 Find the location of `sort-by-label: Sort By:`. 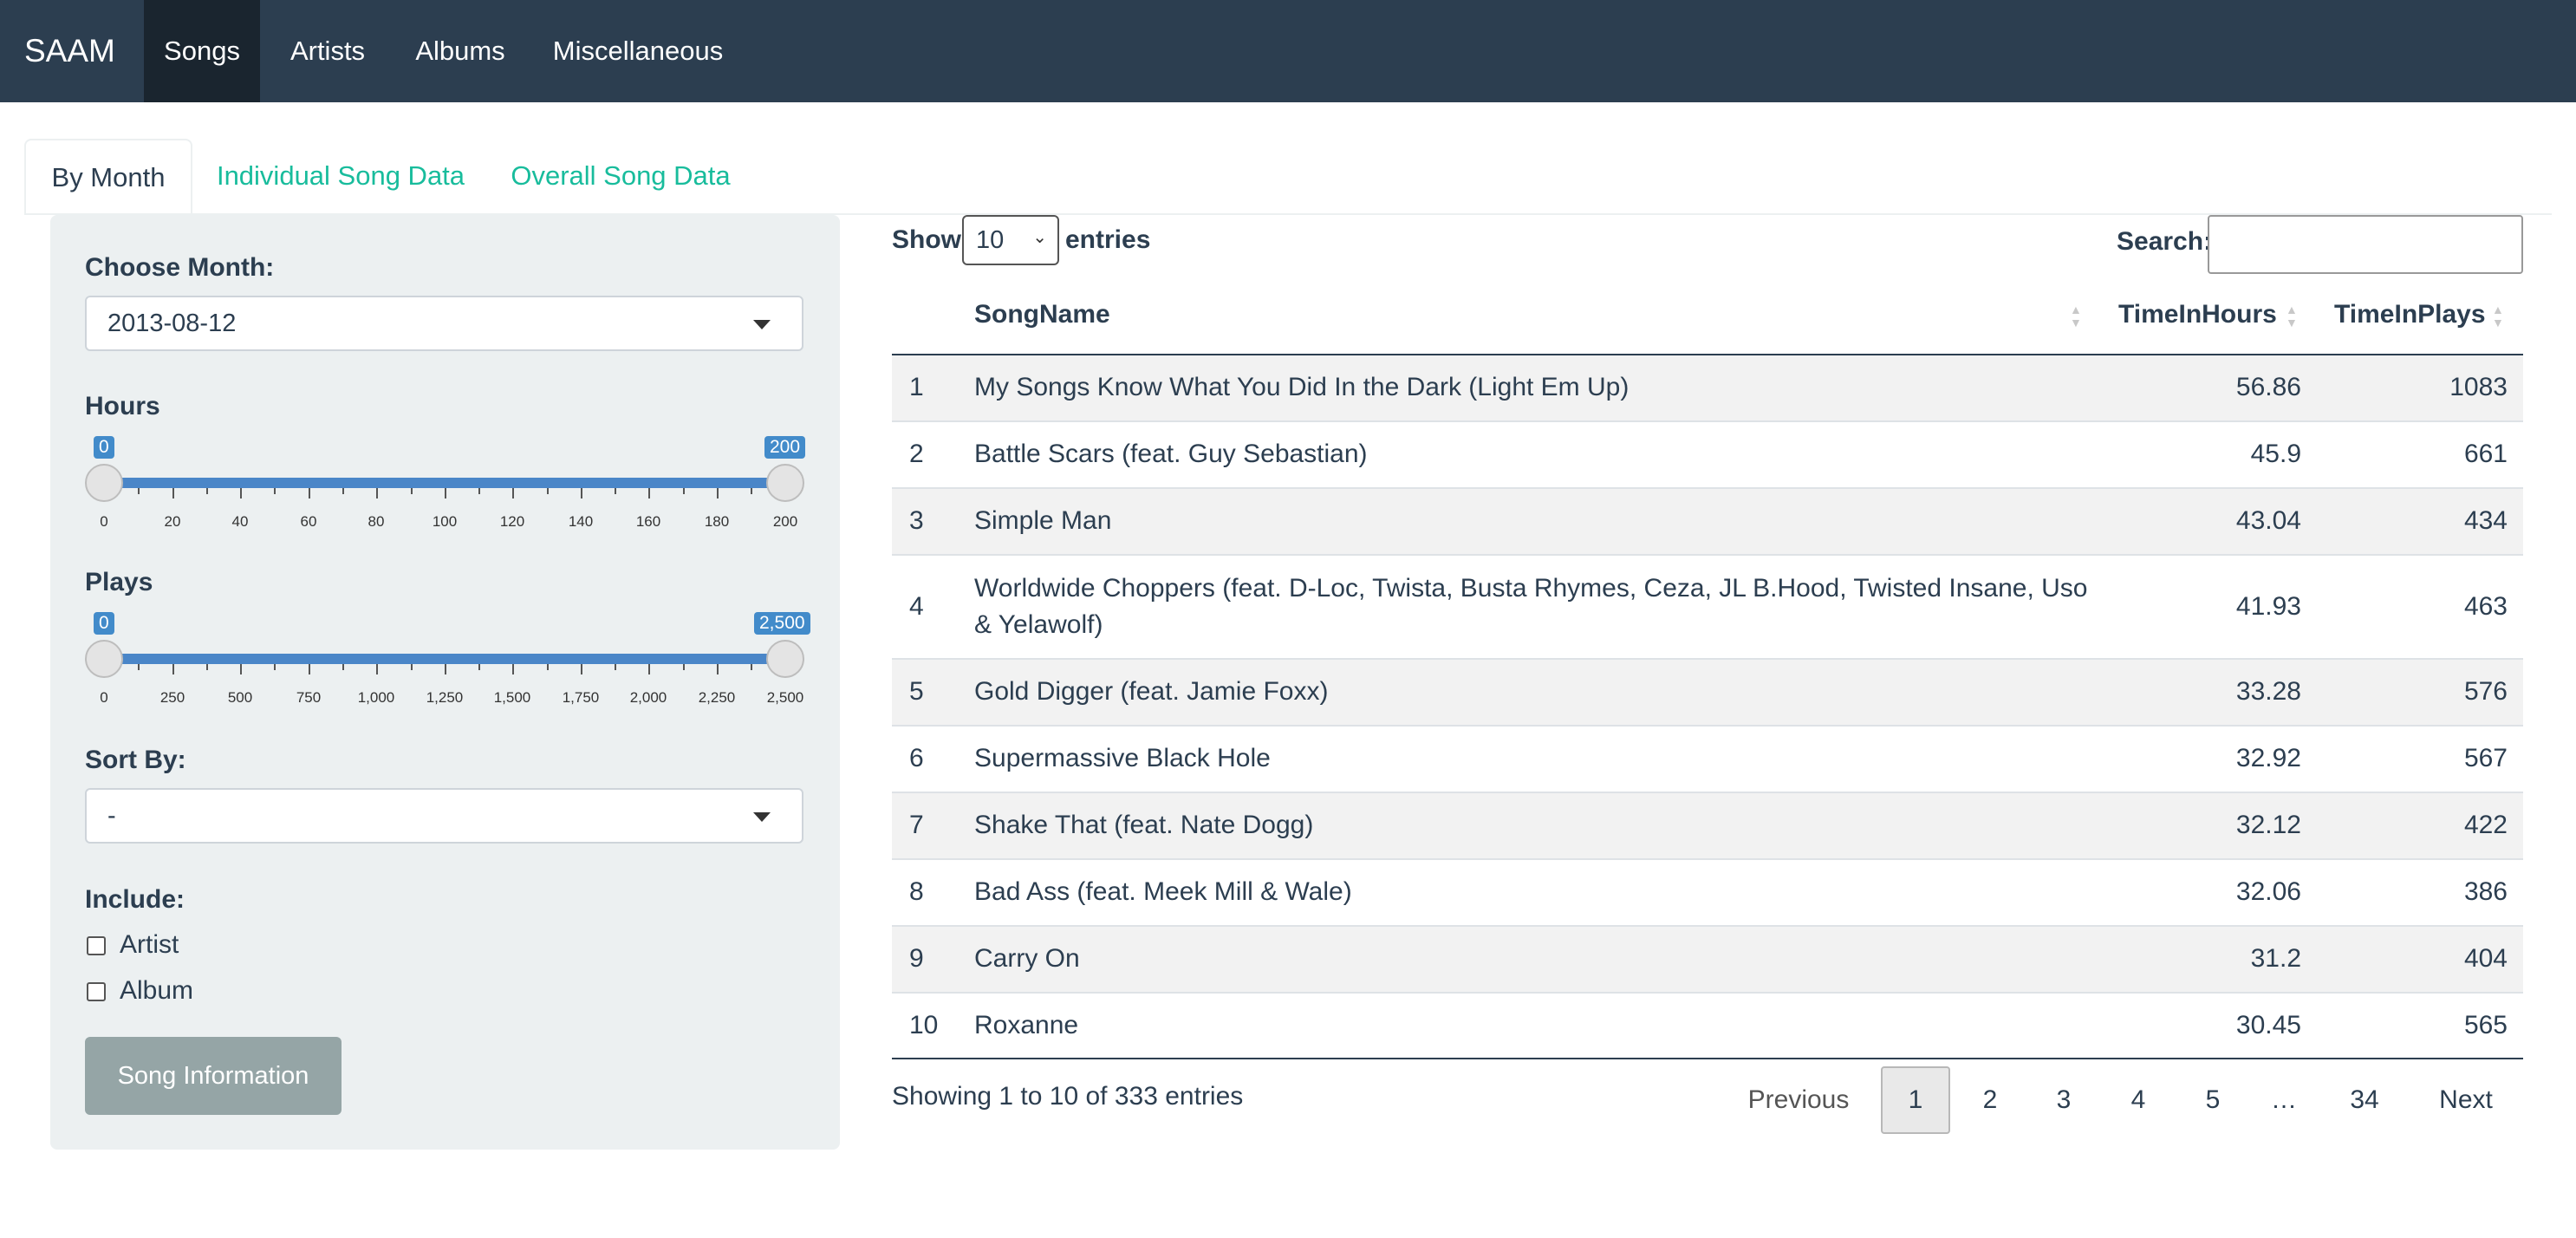

sort-by-label: Sort By: is located at coordinates (135, 760).